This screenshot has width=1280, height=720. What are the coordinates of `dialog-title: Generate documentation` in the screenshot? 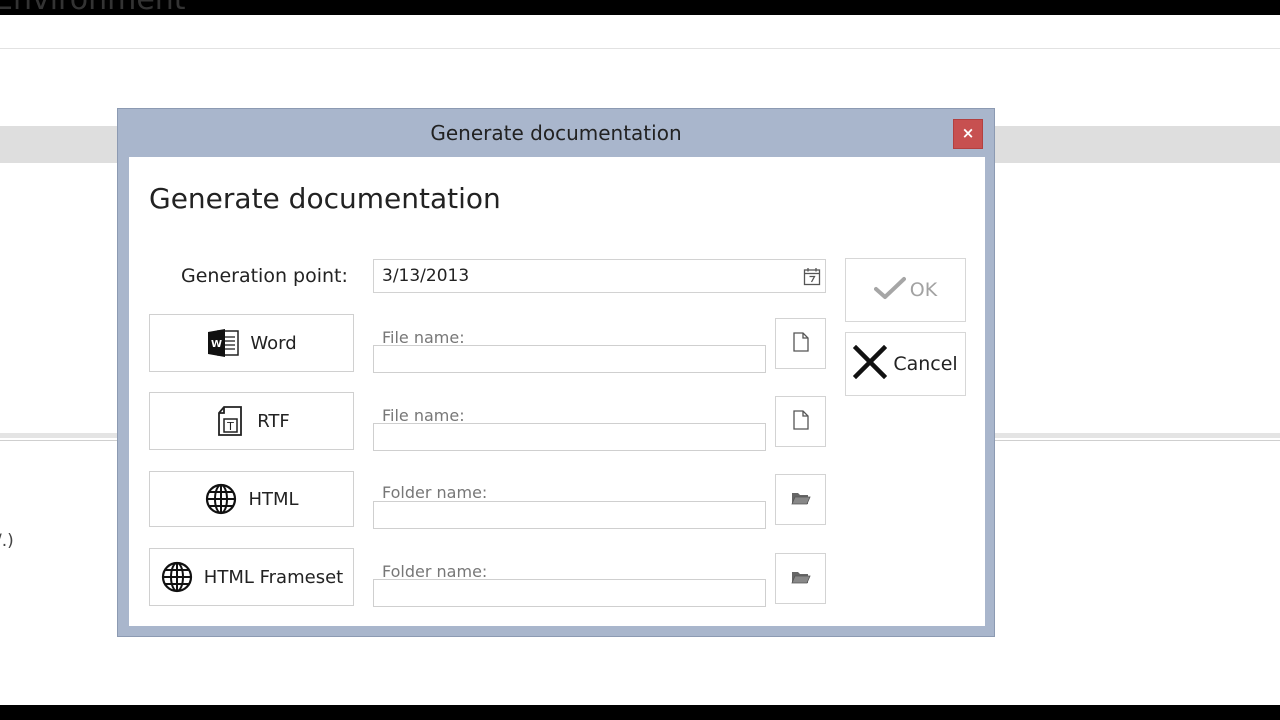 It's located at (556, 133).